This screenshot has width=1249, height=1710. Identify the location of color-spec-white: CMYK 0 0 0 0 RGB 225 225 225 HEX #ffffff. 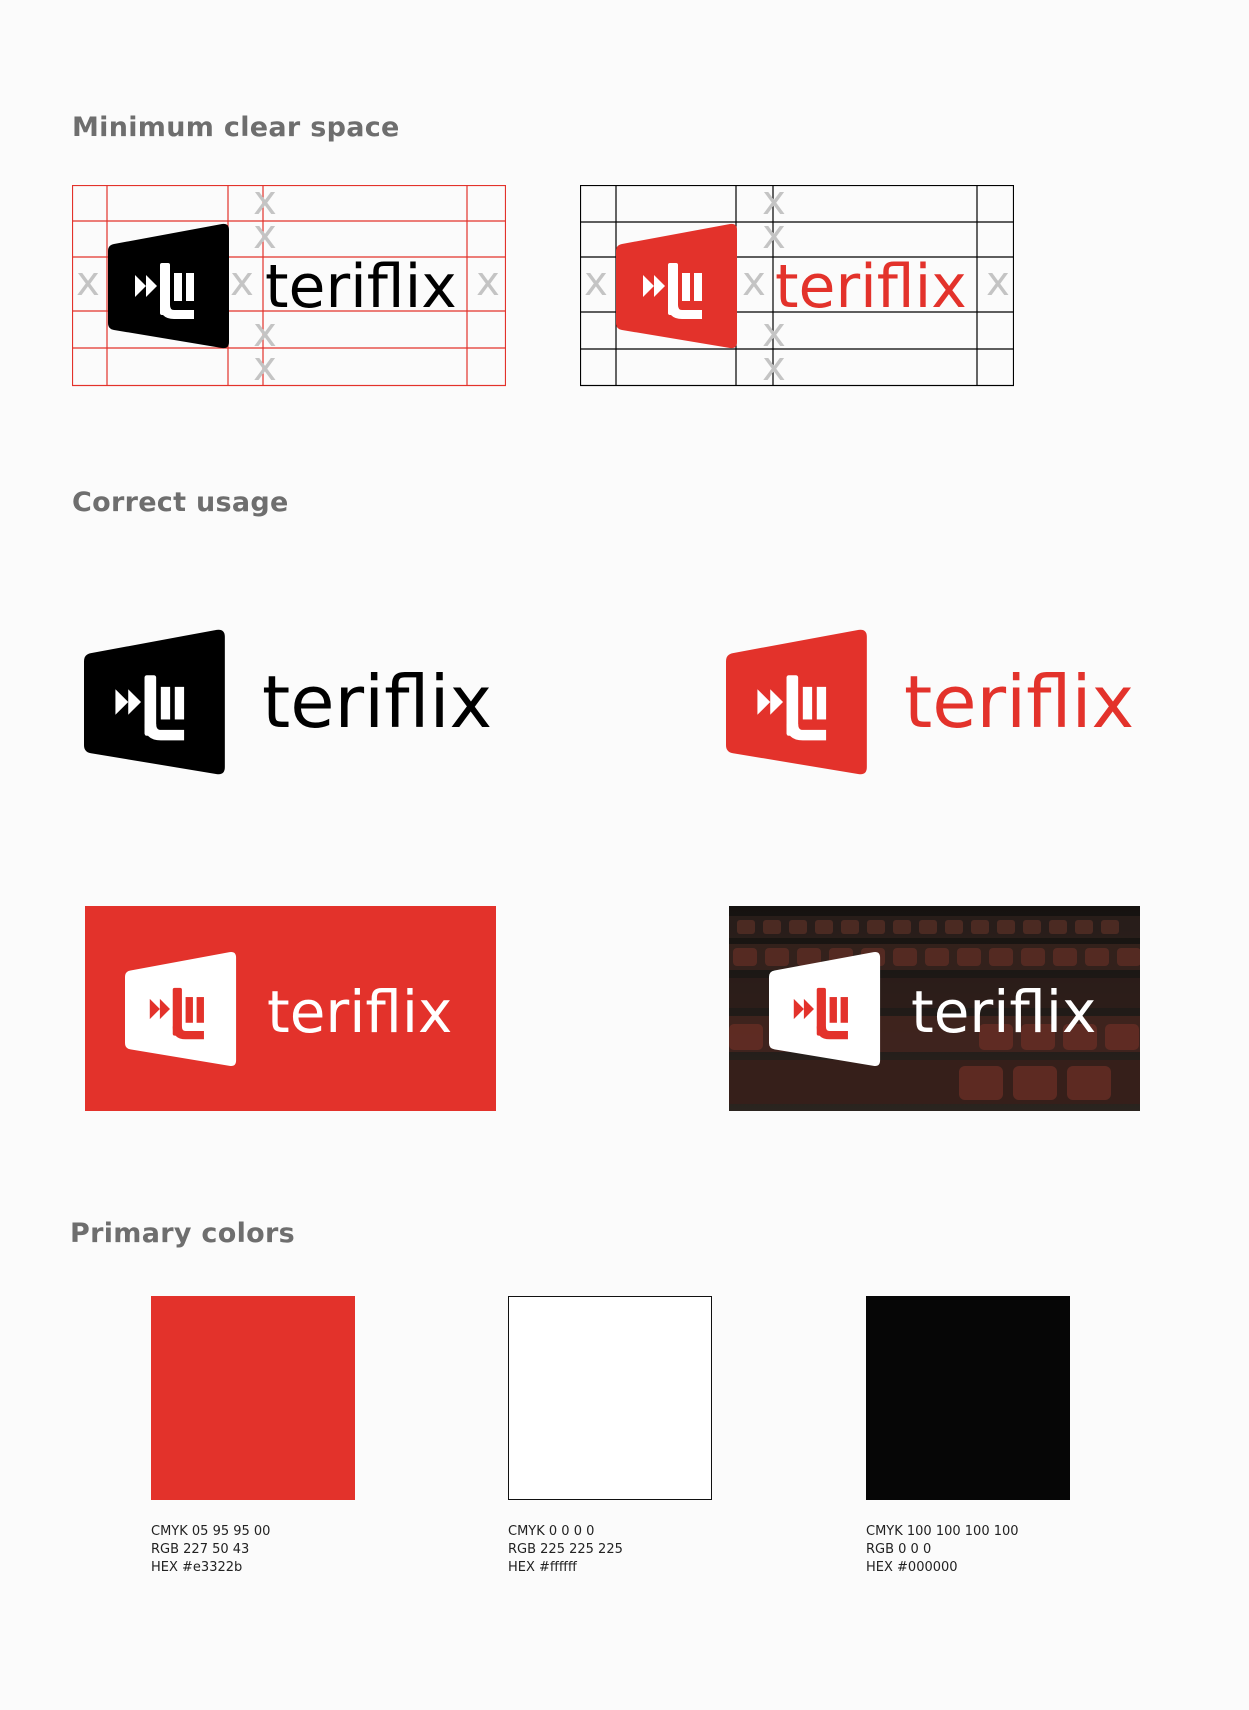
(565, 1550).